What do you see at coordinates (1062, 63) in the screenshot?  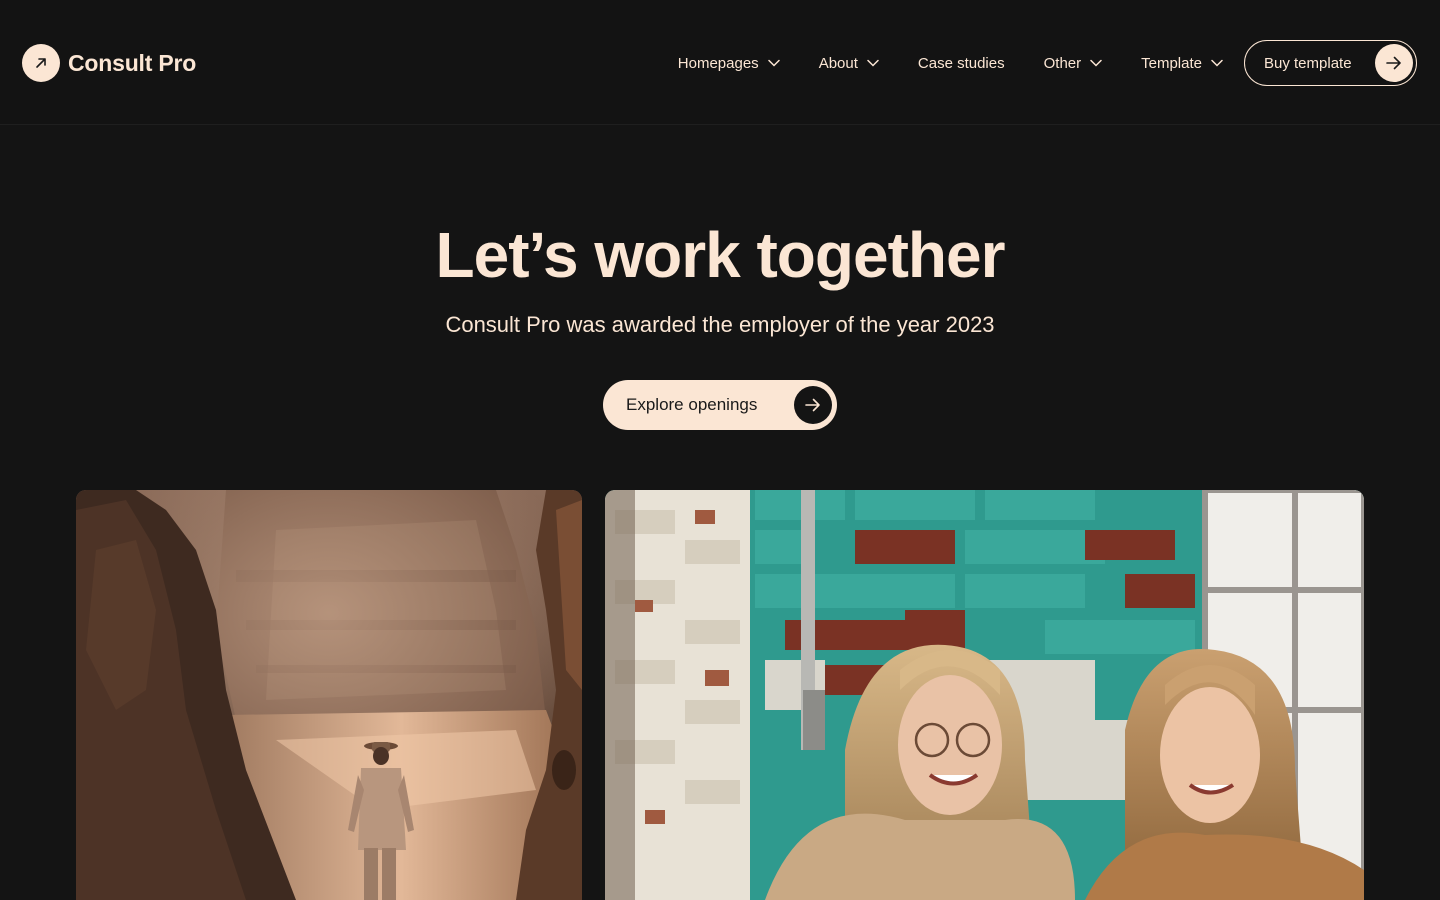 I see `nav-item-label: Other` at bounding box center [1062, 63].